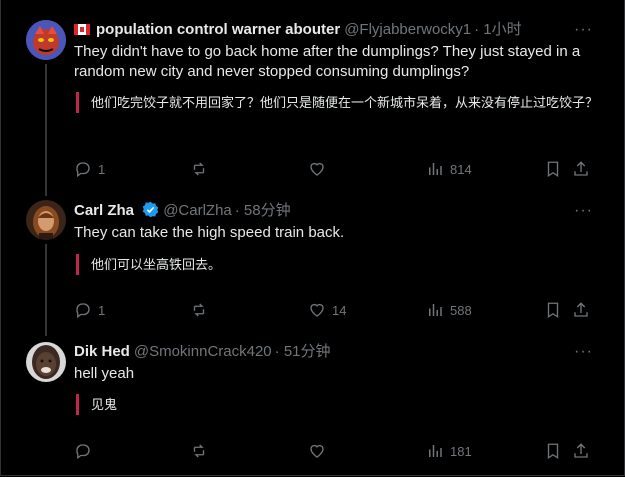 This screenshot has width=625, height=477. I want to click on views-count: 181, so click(461, 451).